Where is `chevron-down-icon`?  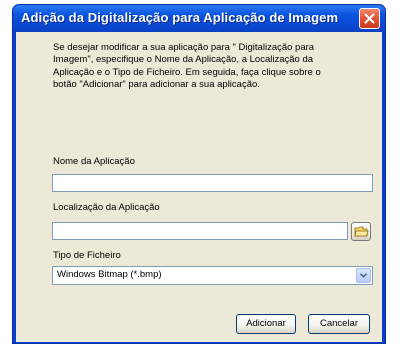
chevron-down-icon is located at coordinates (363, 275).